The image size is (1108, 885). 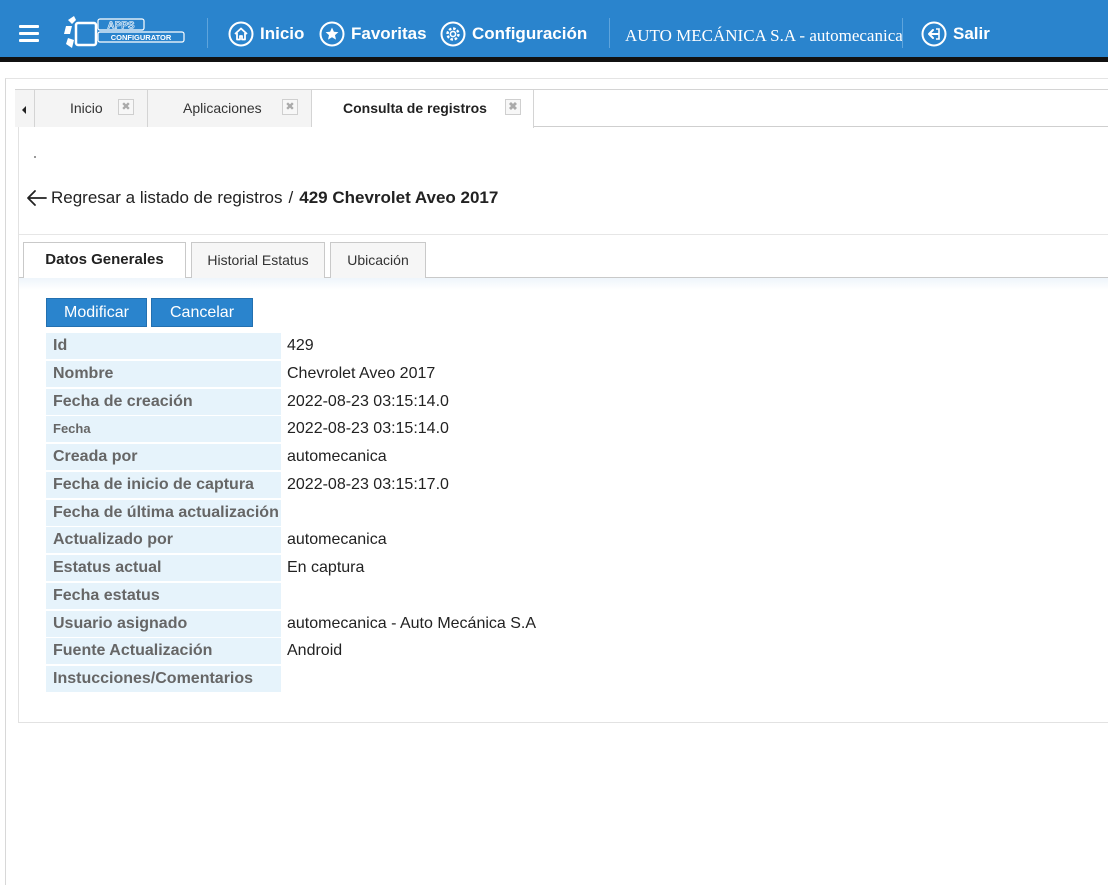 What do you see at coordinates (202, 312) in the screenshot?
I see `cancel-button: Cancelar` at bounding box center [202, 312].